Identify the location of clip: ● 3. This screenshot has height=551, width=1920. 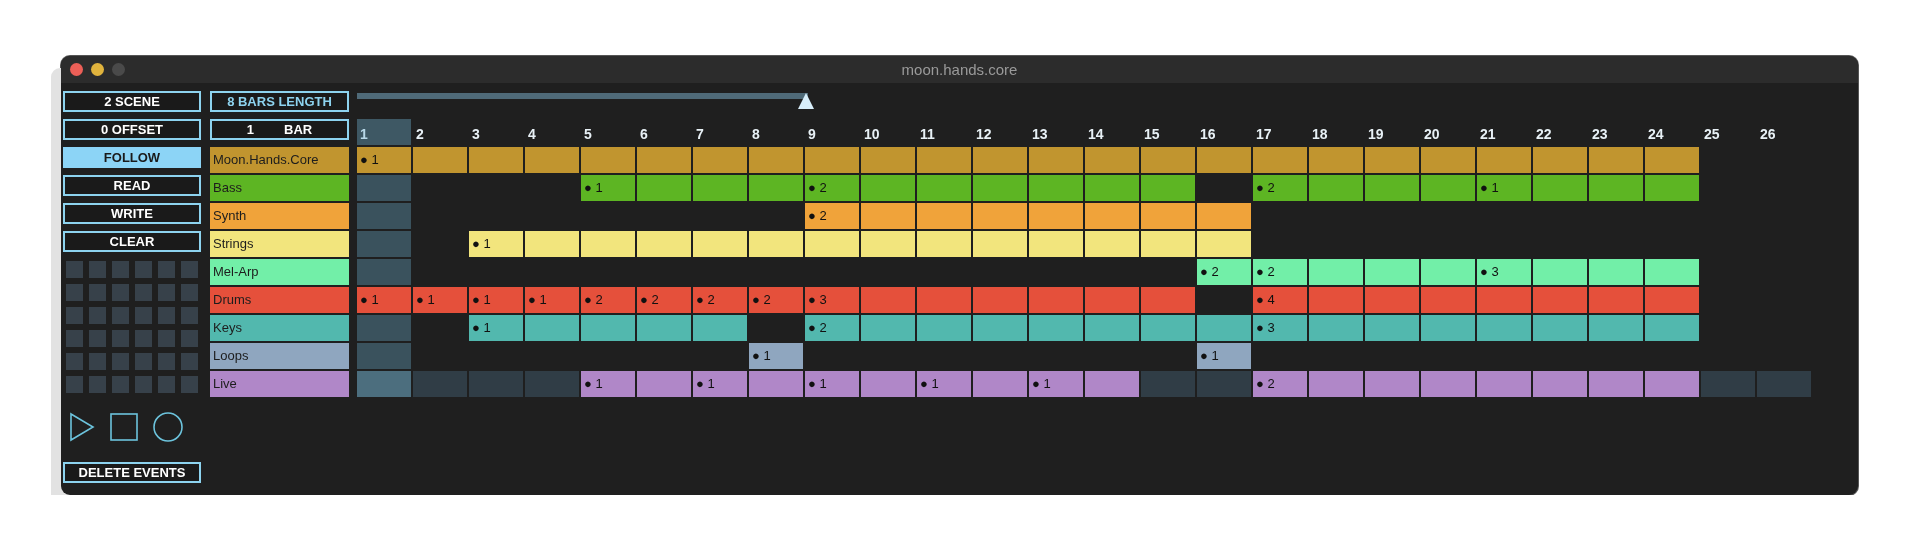
(1280, 328).